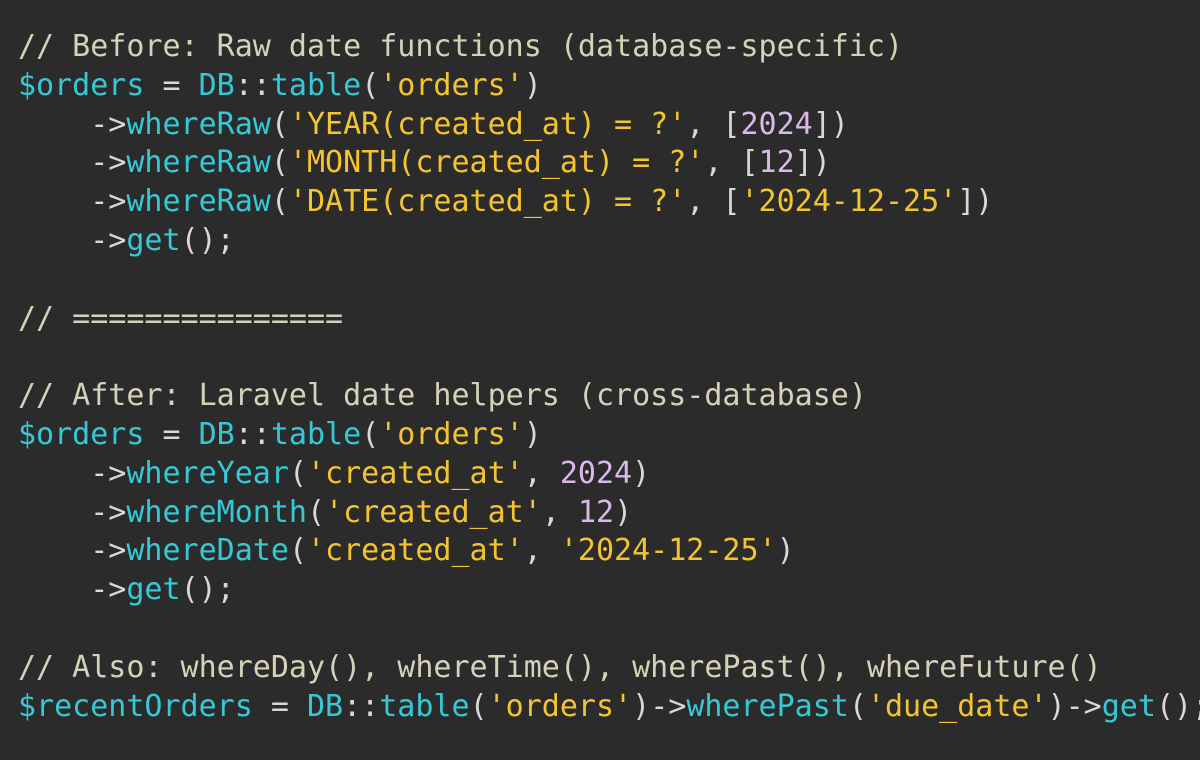 This screenshot has width=1200, height=760. I want to click on code-token-var: $orders, so click(81, 85).